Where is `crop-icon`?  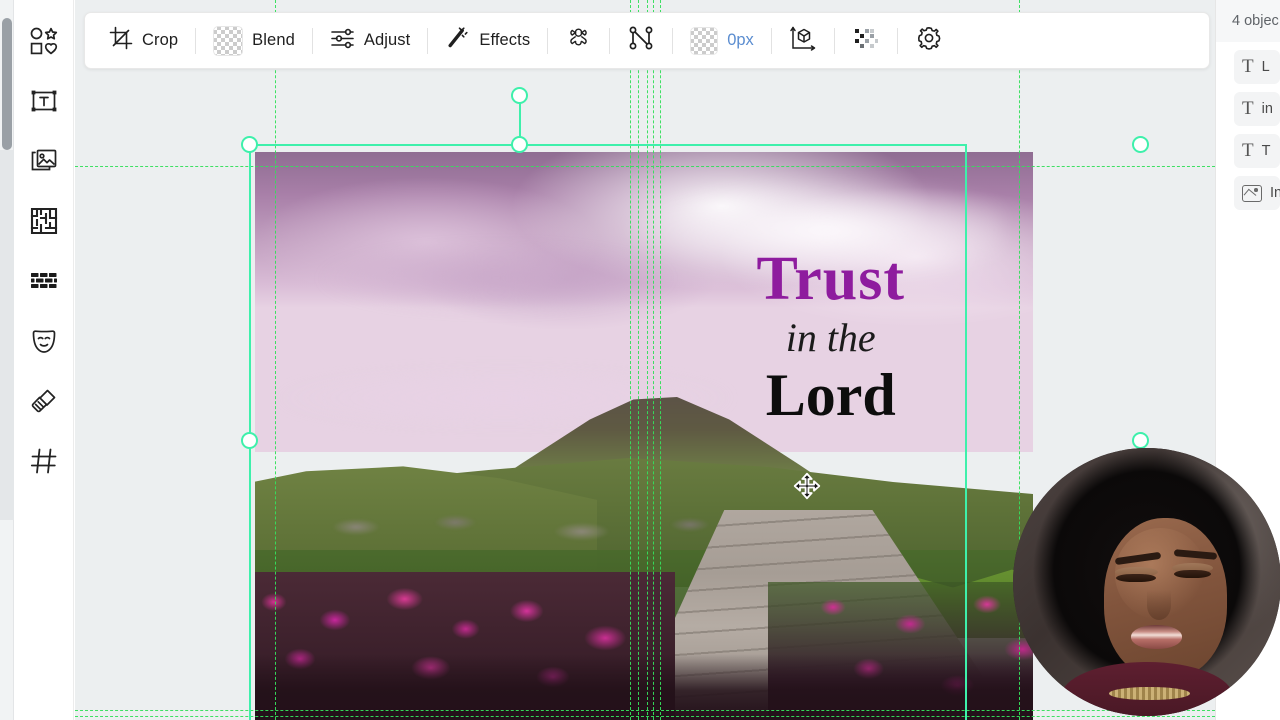
crop-icon is located at coordinates (121, 40).